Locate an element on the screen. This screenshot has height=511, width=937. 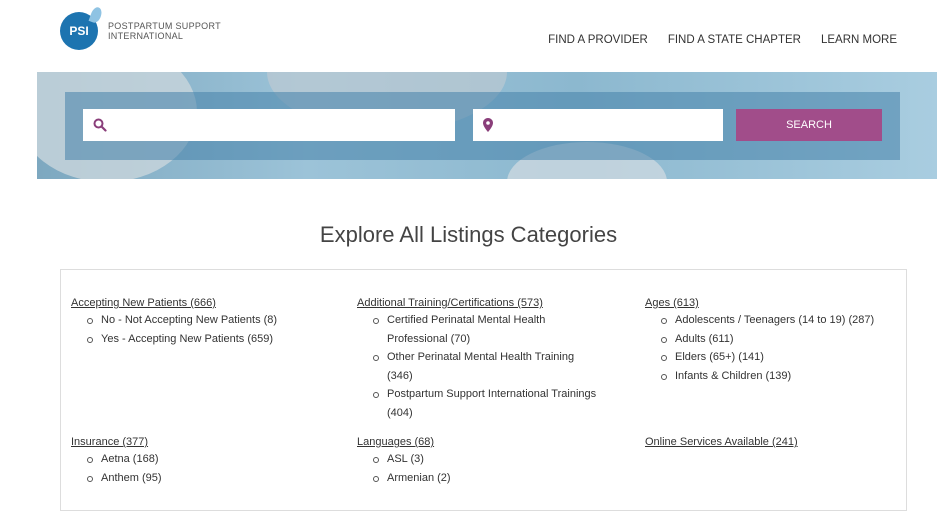
category-online-services: Online Services Available (241) is located at coordinates (721, 443).